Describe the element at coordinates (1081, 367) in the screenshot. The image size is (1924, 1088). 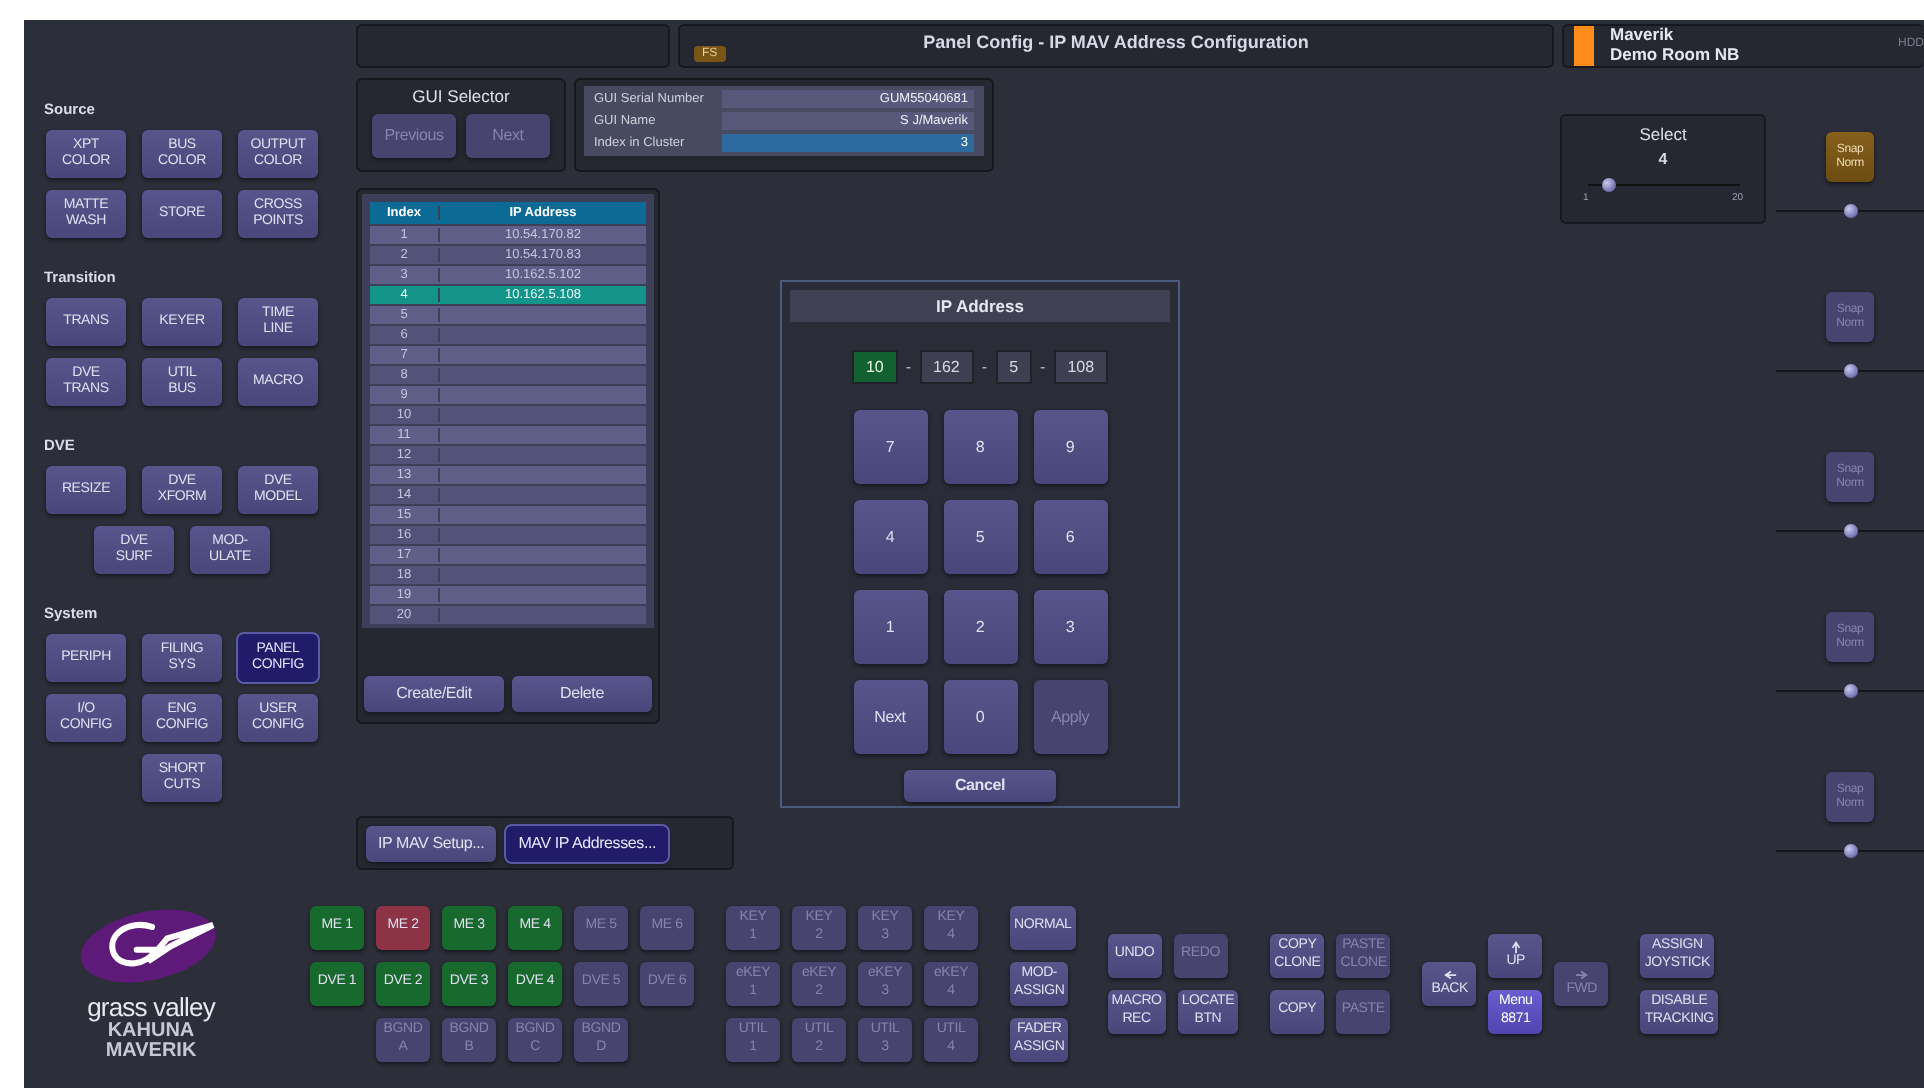
I see `octet-field: 108` at that location.